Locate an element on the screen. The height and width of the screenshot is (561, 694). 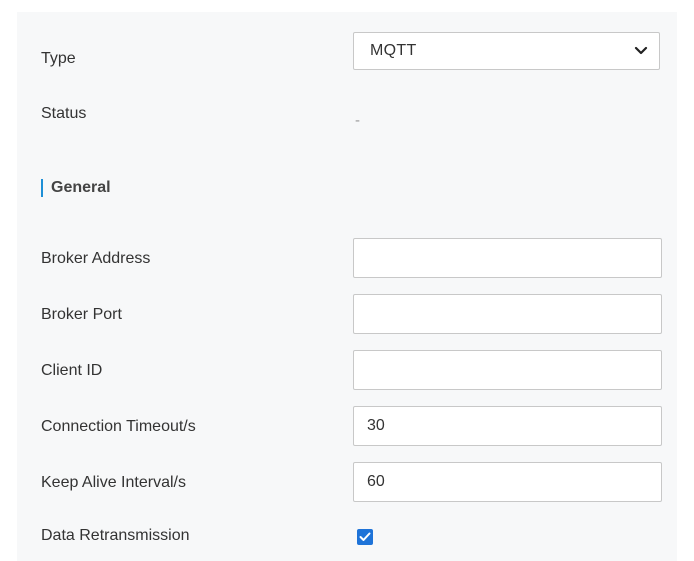
keep-alive-interval-input is located at coordinates (507, 482).